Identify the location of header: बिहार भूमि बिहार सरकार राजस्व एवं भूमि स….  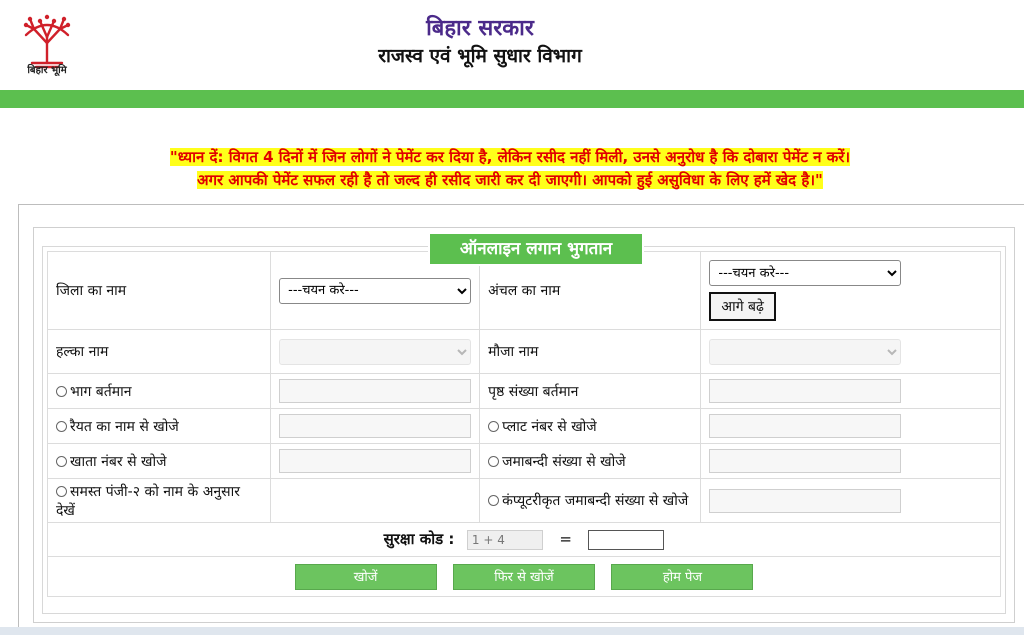
(512, 45).